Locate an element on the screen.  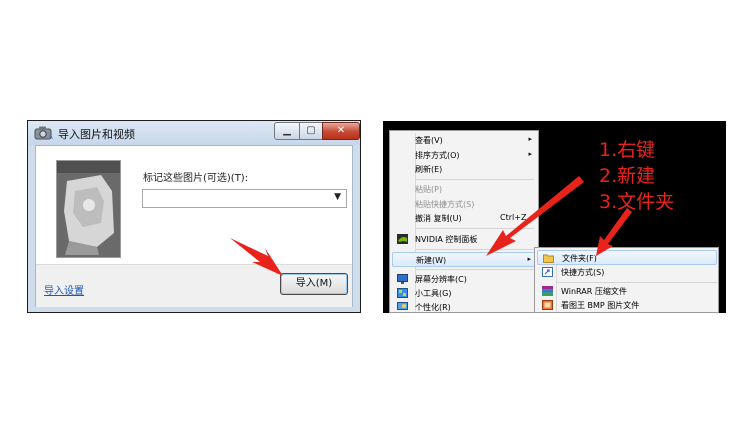
red-arrow-new is located at coordinates (535, 216).